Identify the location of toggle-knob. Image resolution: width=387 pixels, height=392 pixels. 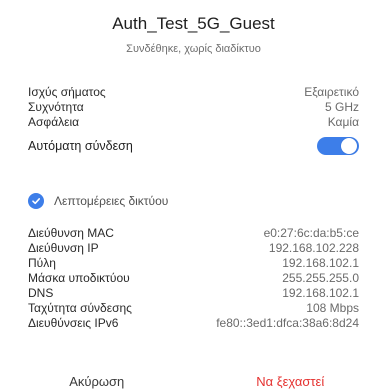
(349, 146).